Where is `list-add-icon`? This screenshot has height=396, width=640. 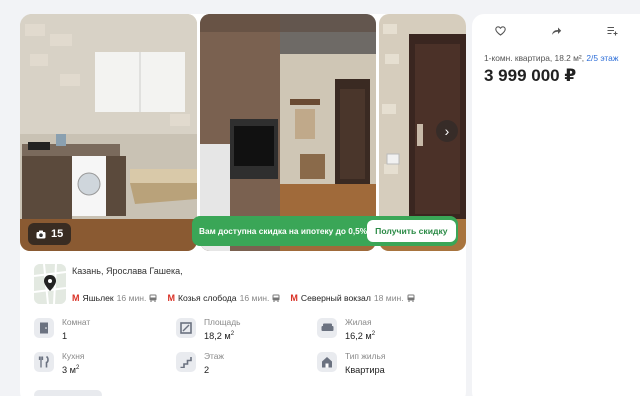
list-add-icon is located at coordinates (612, 31).